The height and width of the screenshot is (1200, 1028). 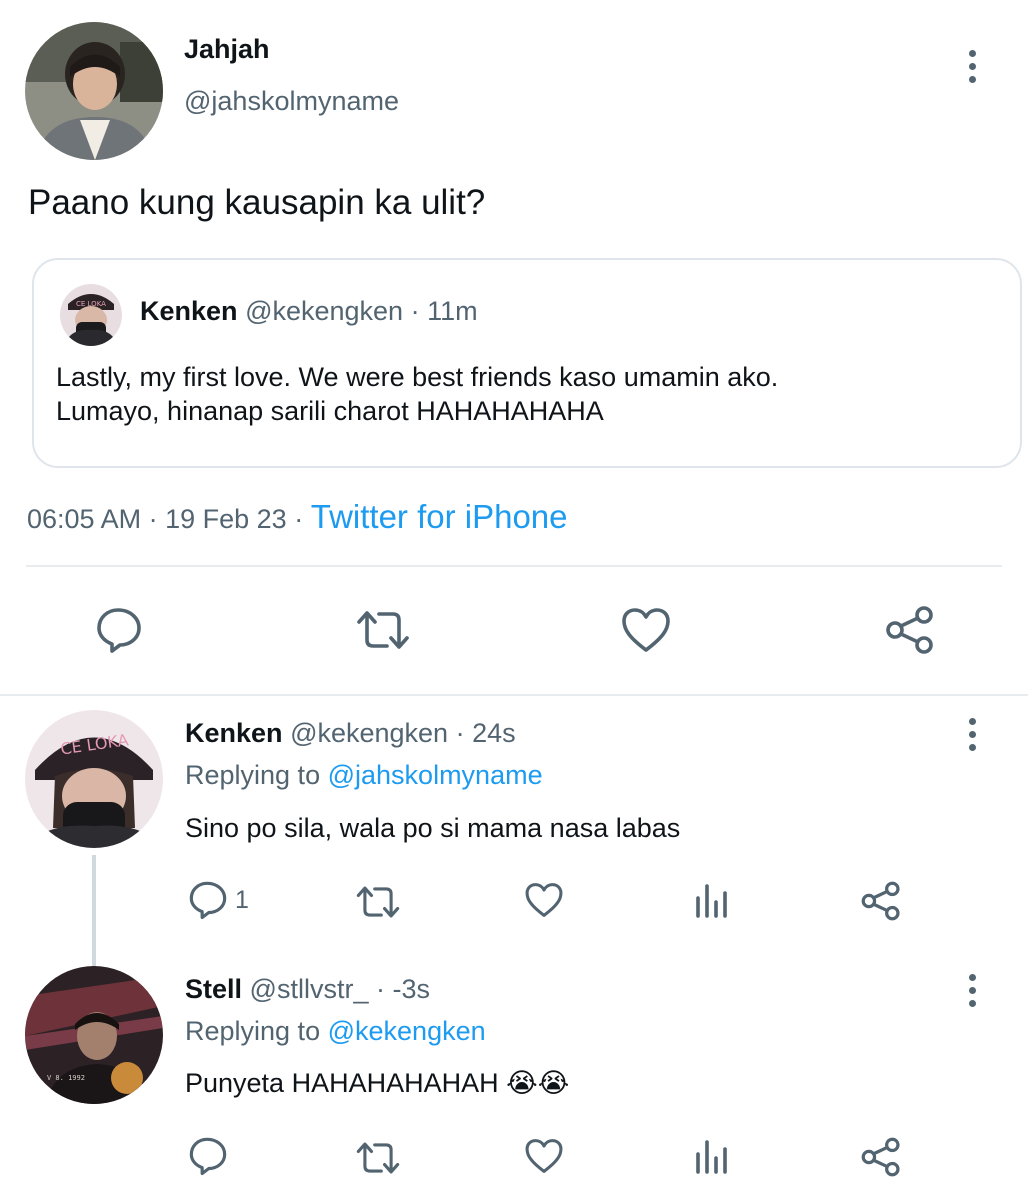 I want to click on reply-name: Stell, so click(x=213, y=989).